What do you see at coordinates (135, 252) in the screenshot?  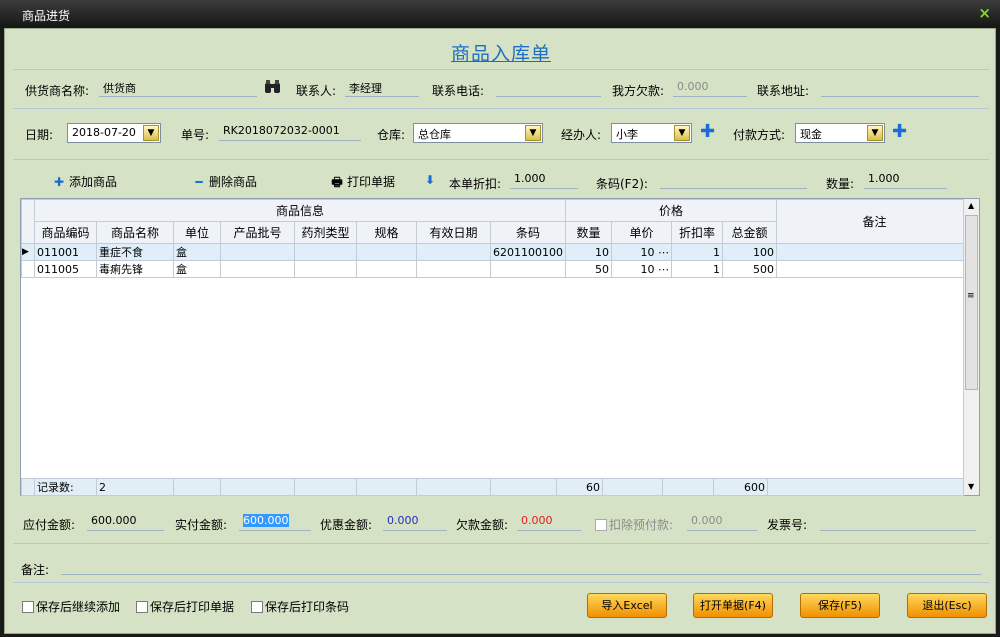 I see `cell-name: 重症不食` at bounding box center [135, 252].